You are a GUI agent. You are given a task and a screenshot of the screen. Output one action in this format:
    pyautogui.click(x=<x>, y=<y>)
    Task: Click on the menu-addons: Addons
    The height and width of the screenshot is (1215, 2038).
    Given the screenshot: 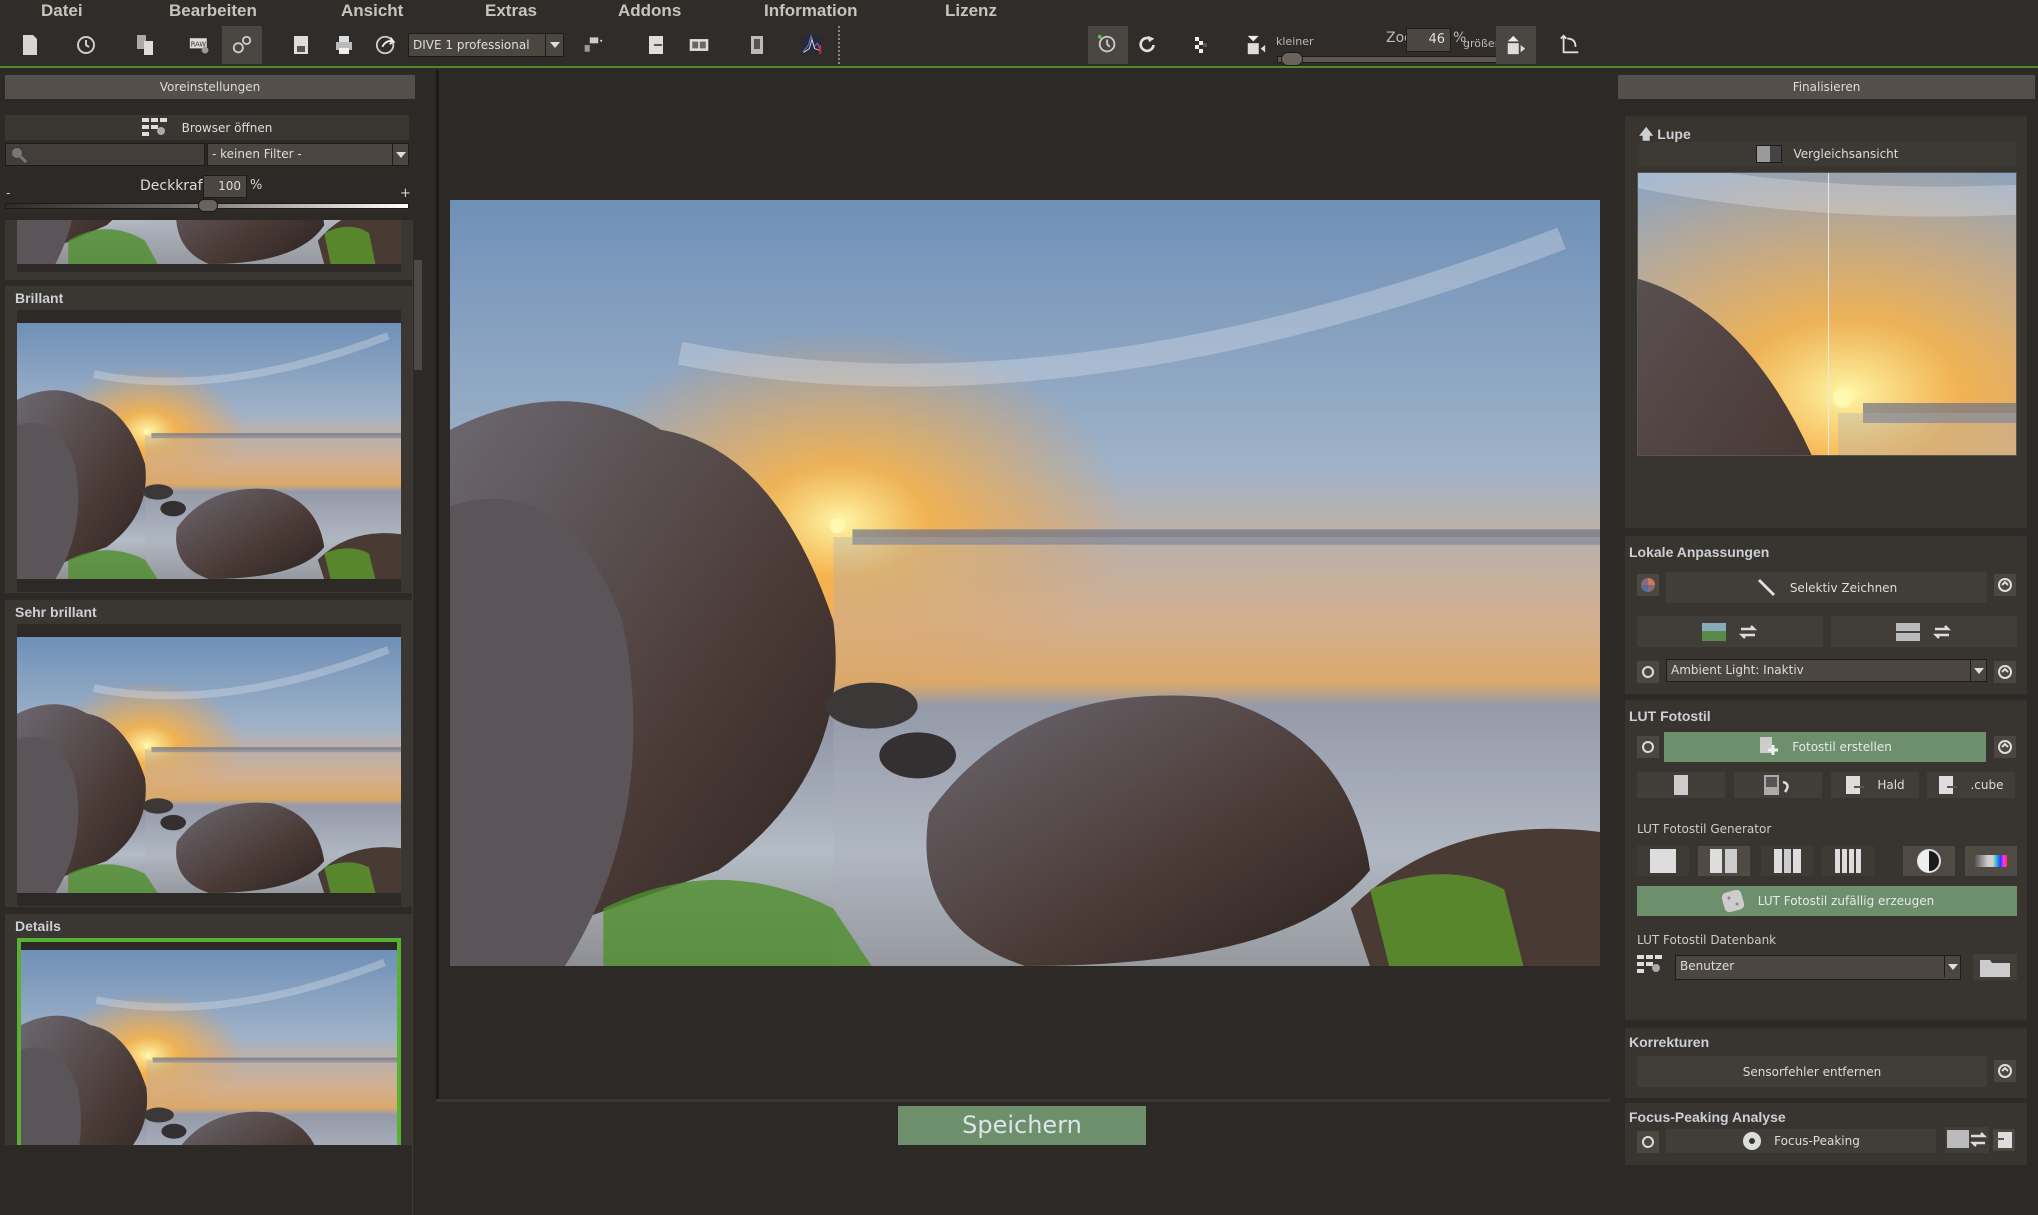 What is the action you would take?
    pyautogui.click(x=649, y=11)
    